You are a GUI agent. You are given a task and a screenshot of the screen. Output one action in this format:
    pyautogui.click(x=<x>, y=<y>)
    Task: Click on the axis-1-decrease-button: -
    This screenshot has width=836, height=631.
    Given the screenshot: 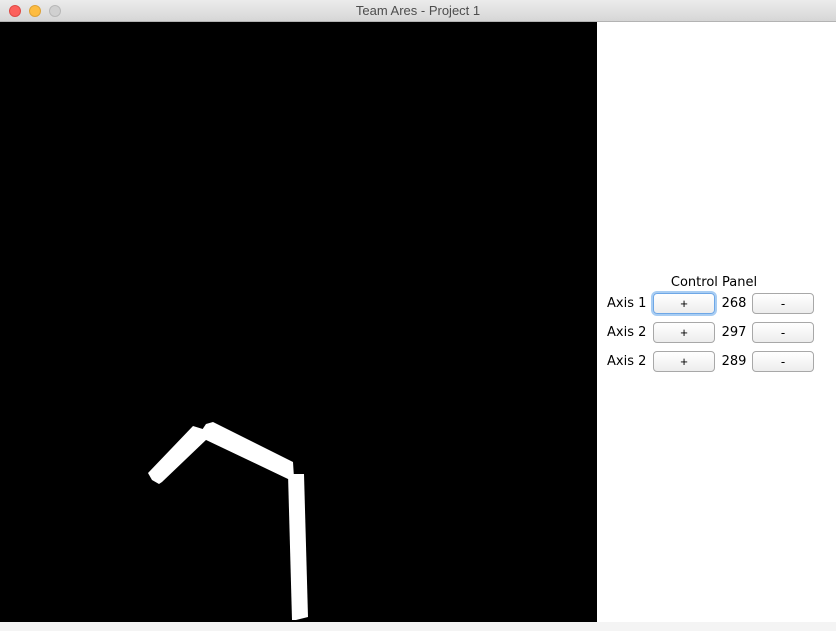 What is the action you would take?
    pyautogui.click(x=783, y=303)
    